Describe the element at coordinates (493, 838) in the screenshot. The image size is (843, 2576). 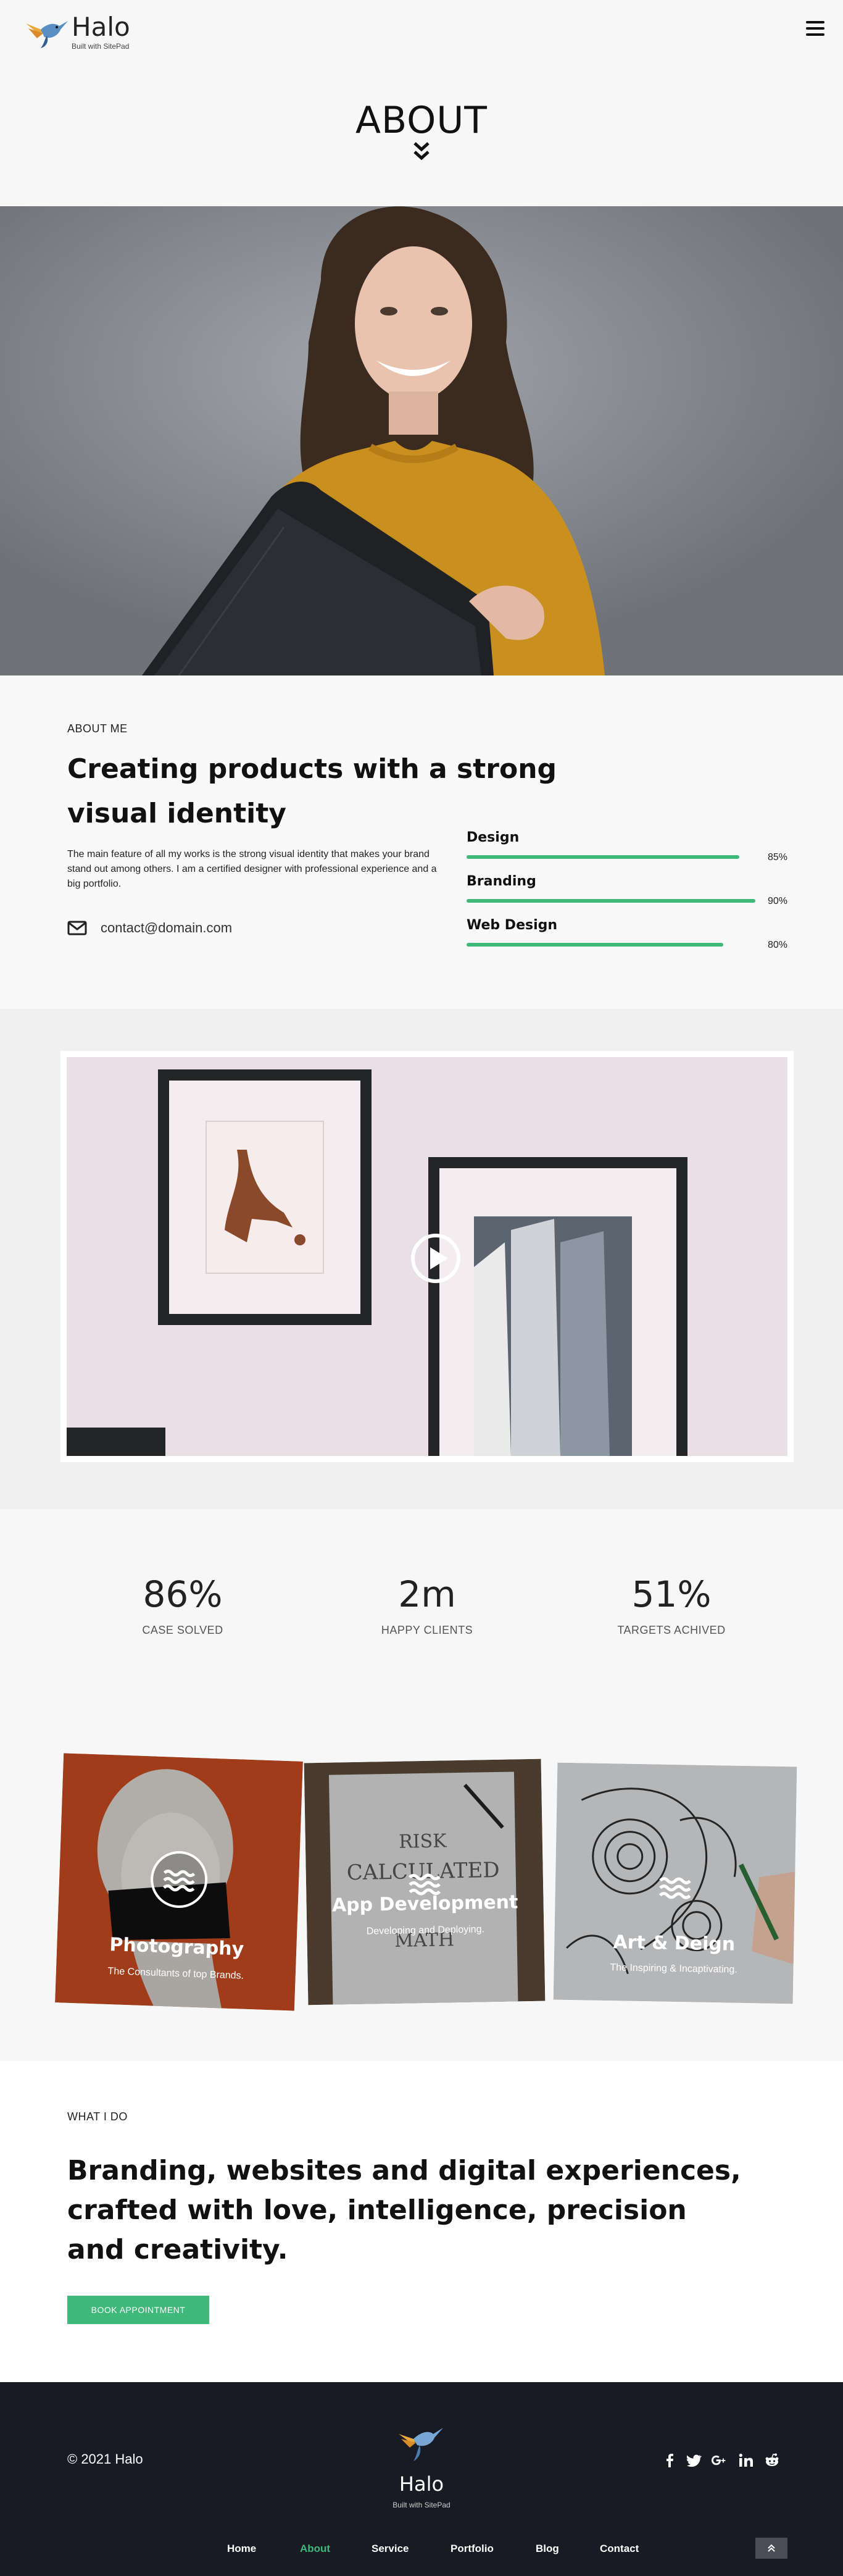
I see `skill-label: Design` at that location.